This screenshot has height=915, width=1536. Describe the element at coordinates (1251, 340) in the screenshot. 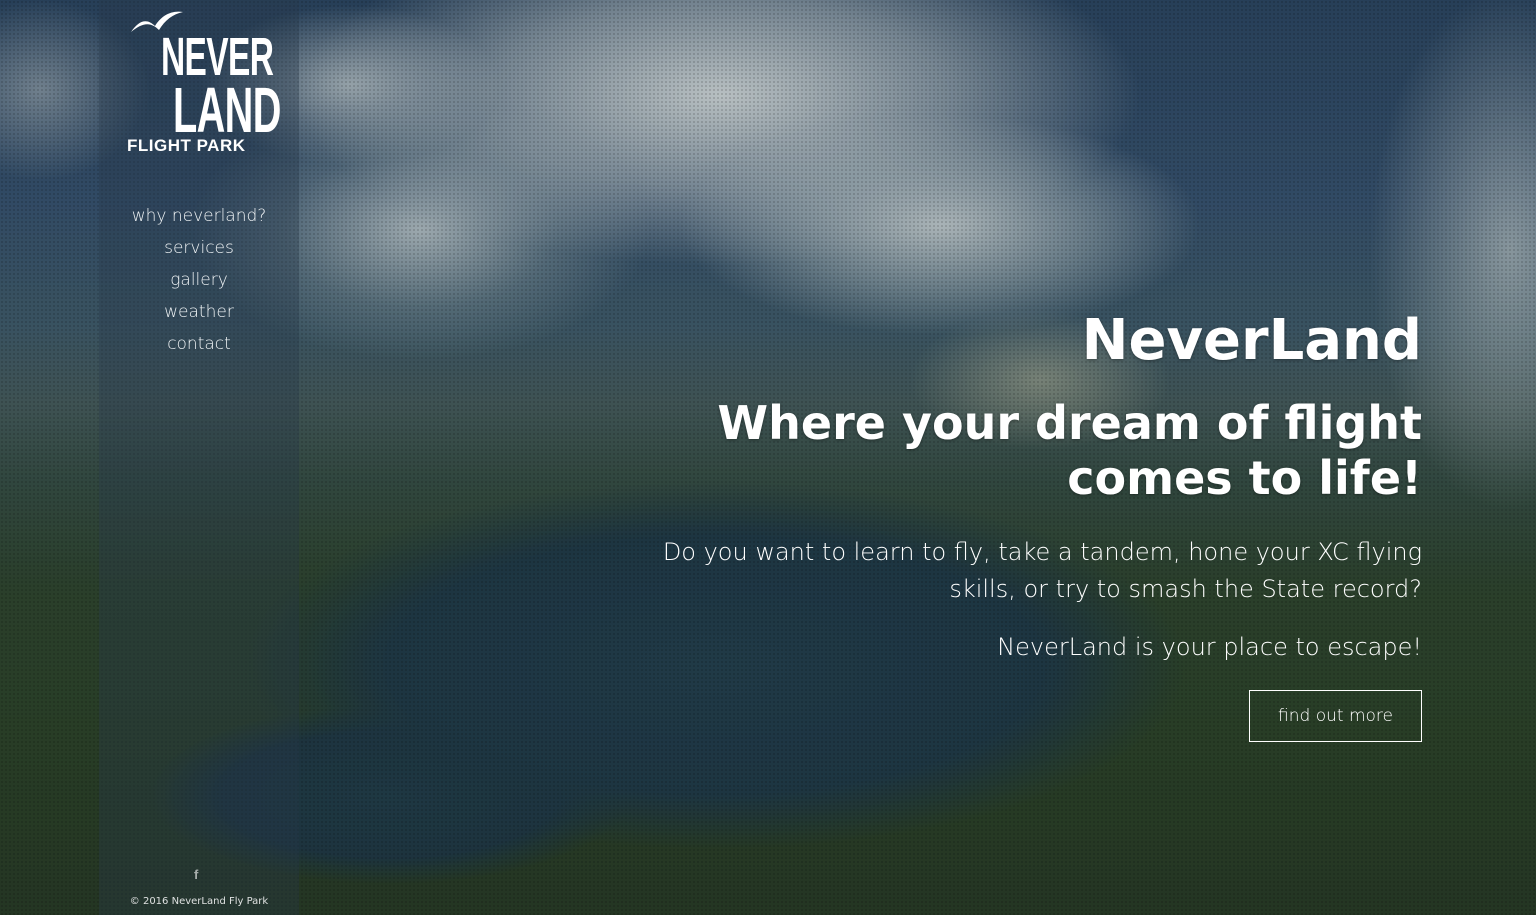

I see `hero-title: NeverLand` at that location.